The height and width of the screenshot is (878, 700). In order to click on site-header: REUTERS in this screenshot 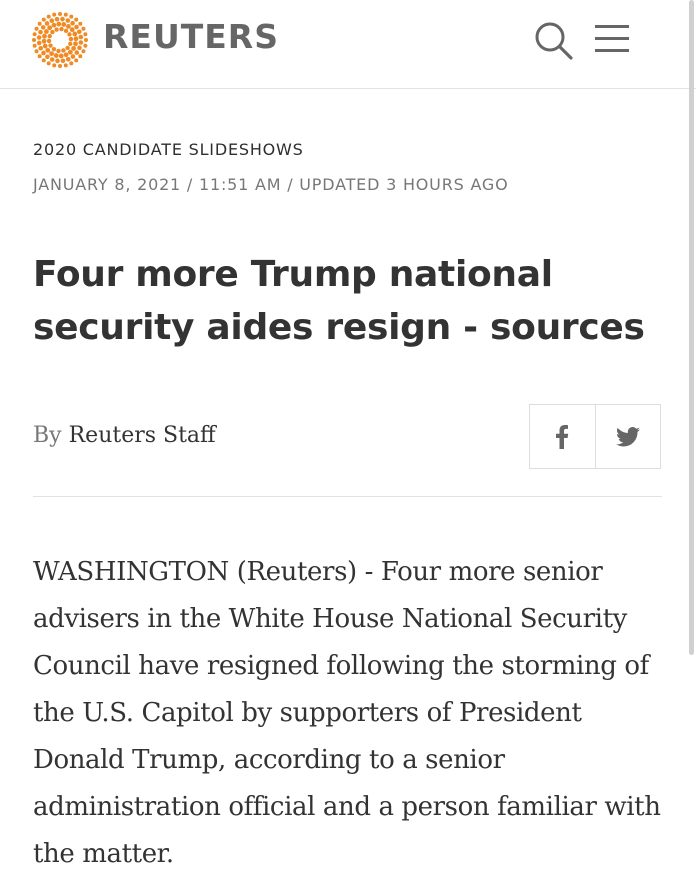, I will do `click(348, 44)`.